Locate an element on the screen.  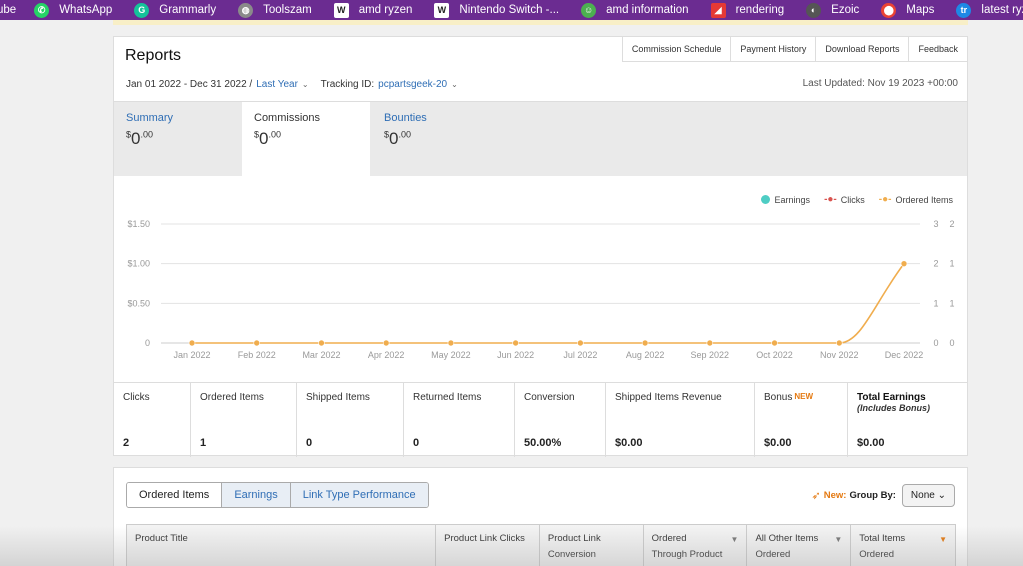
stat-shipped-revenue: Shipped Items Revenue $0.00 is located at coordinates (680, 420).